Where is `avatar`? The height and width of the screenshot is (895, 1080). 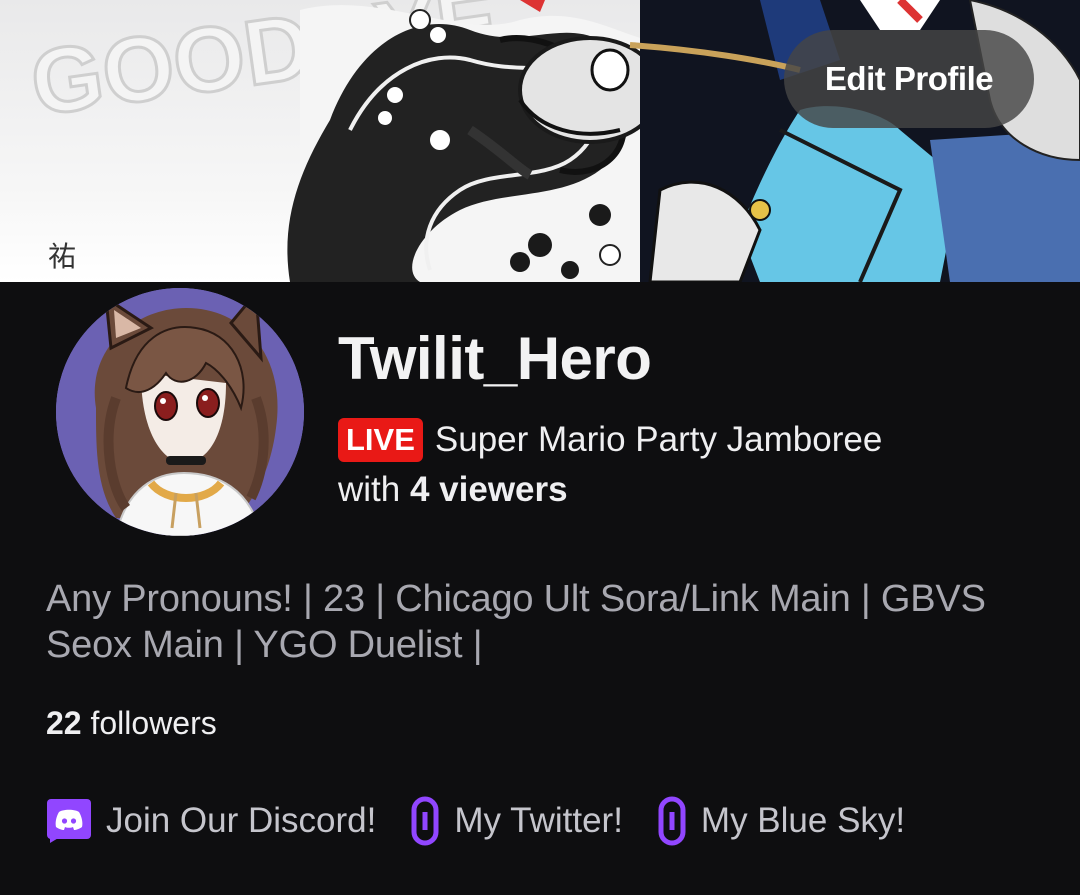 avatar is located at coordinates (180, 412).